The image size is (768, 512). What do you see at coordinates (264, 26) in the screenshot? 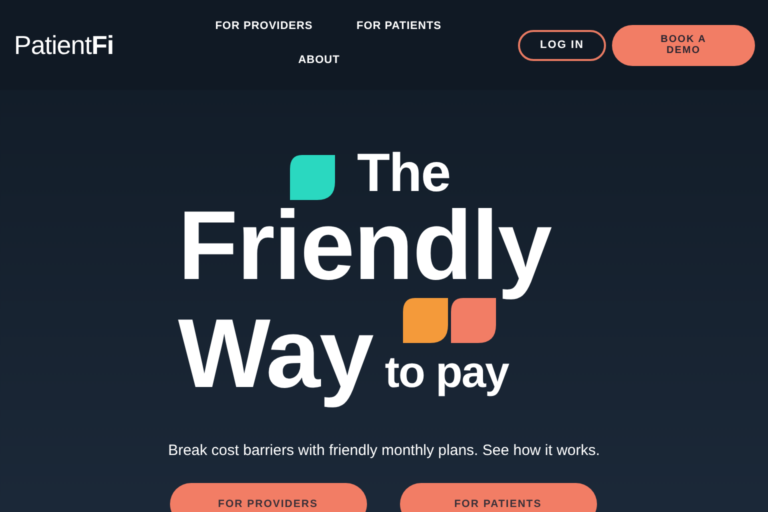
I see `nav-link: FOR PROVIDERS` at bounding box center [264, 26].